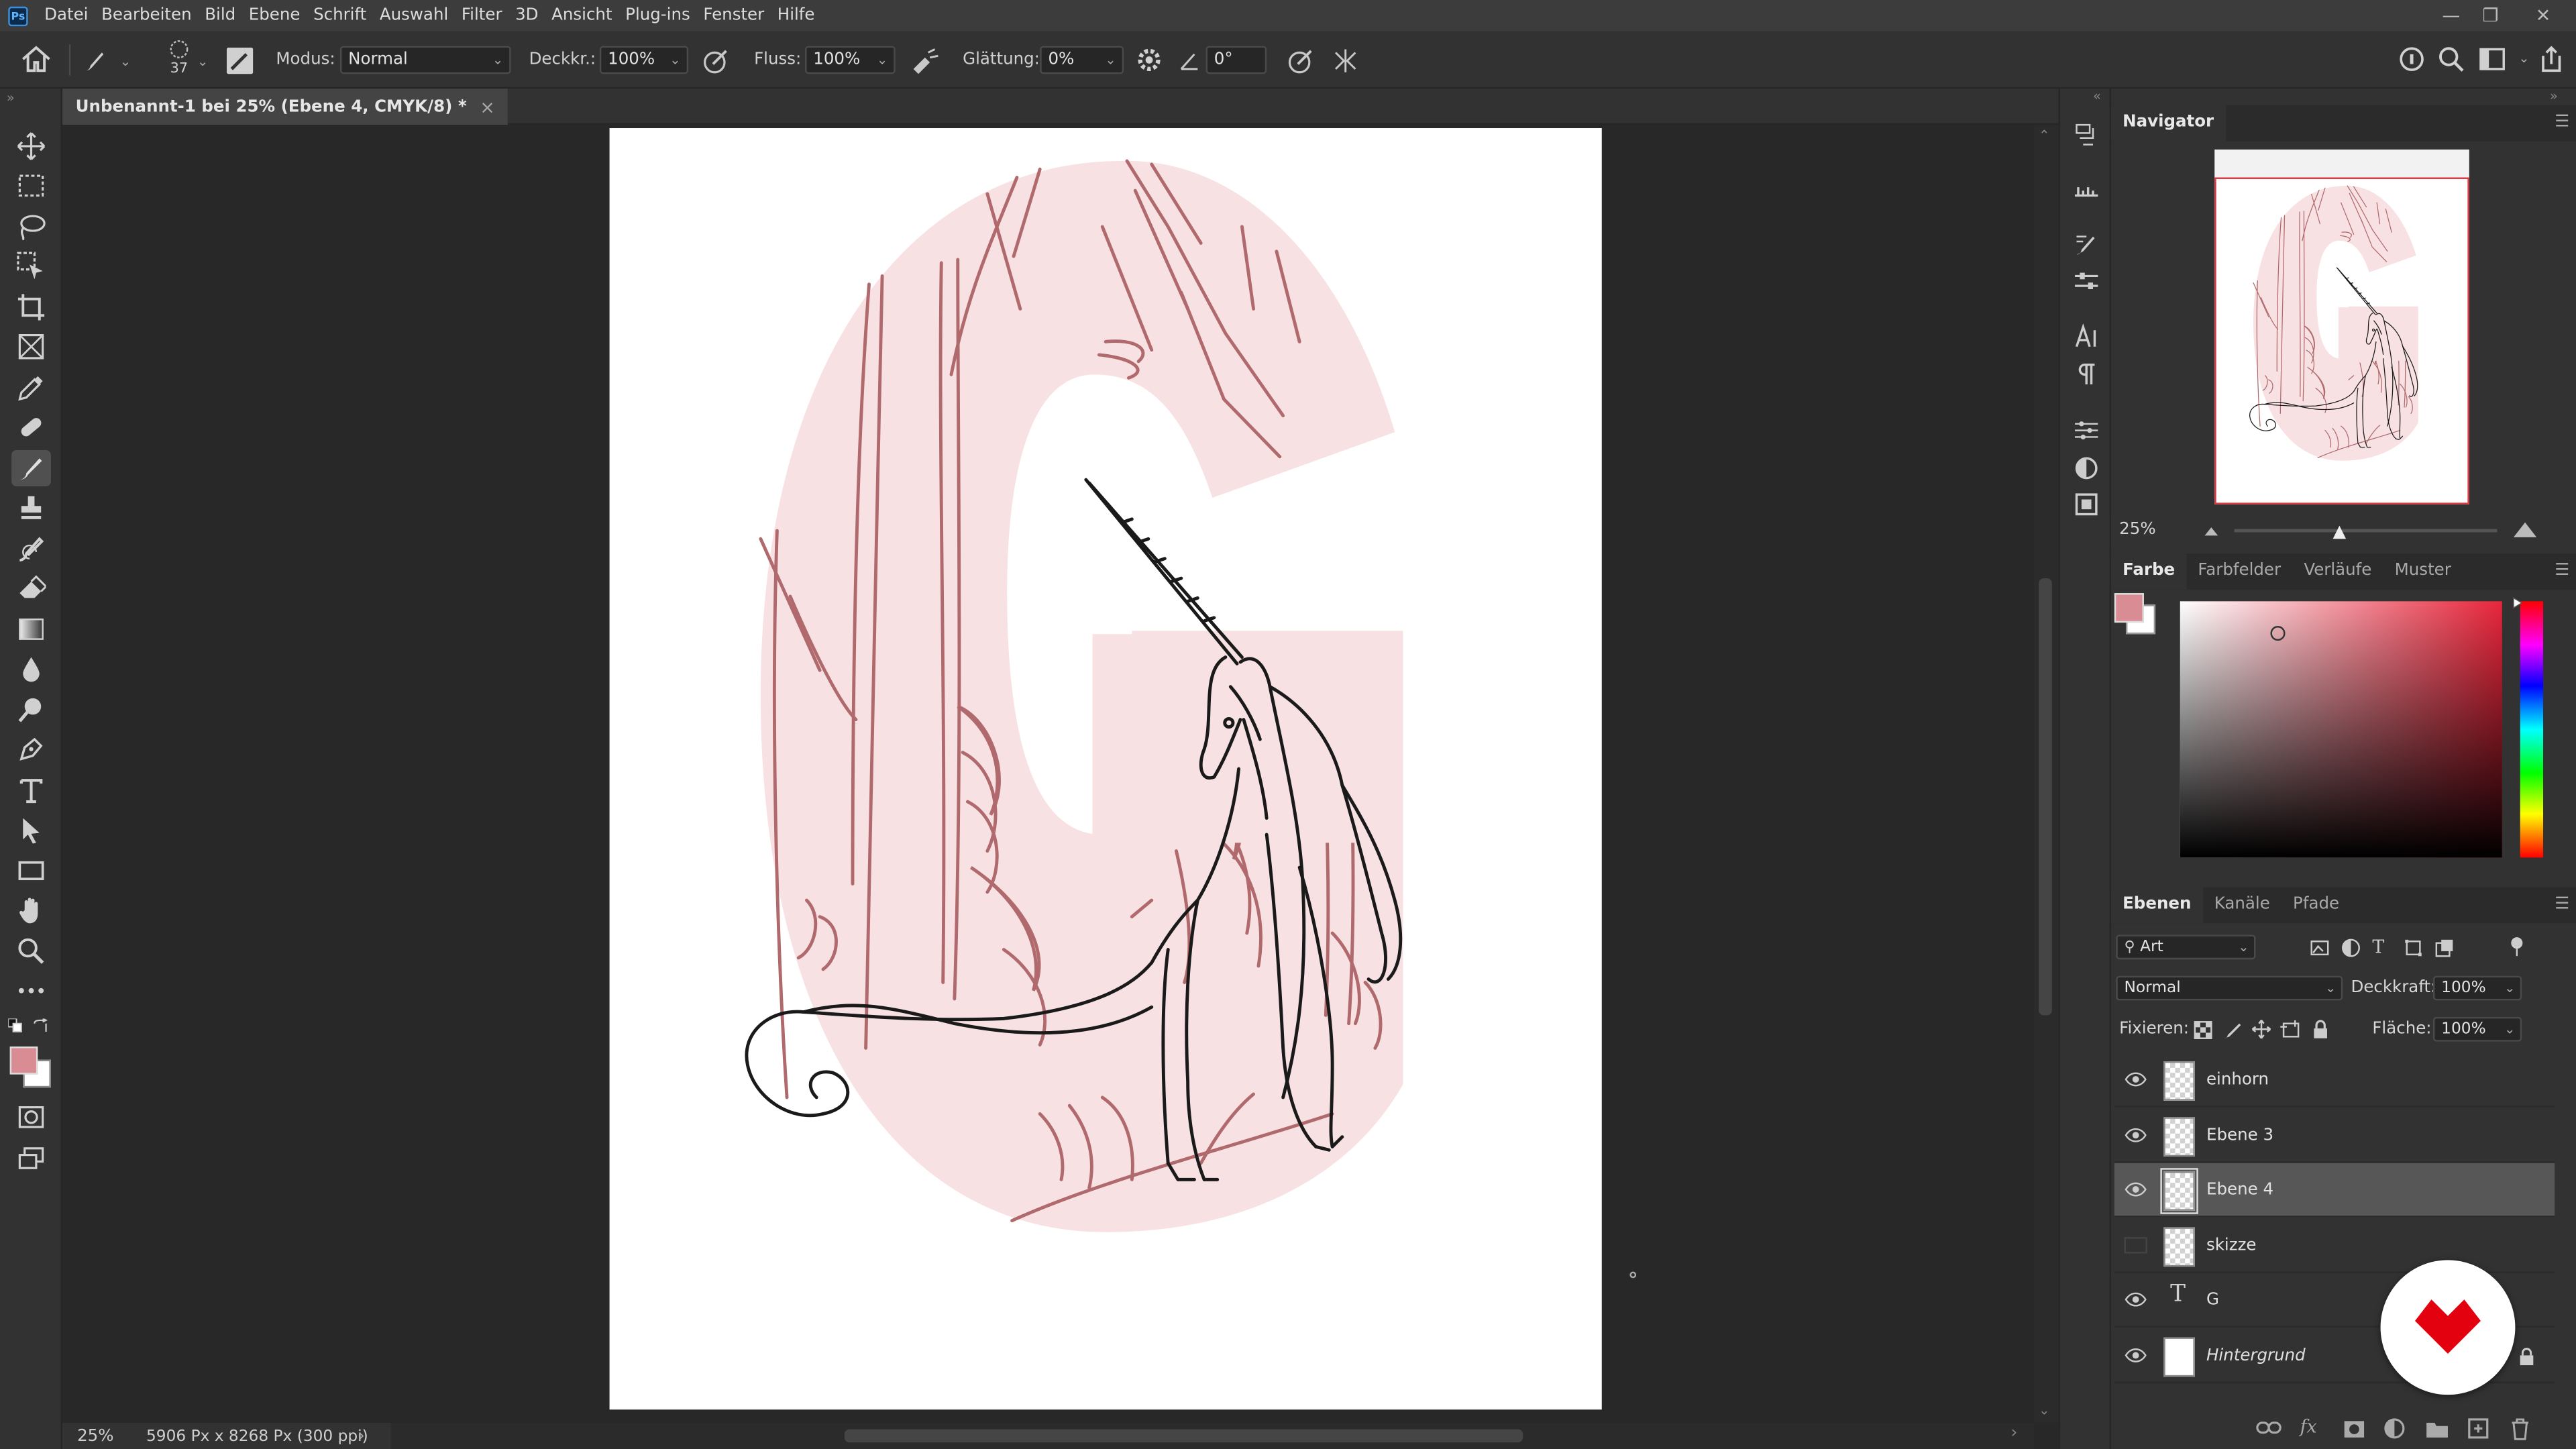 The image size is (2576, 1449). What do you see at coordinates (2086, 135) in the screenshot?
I see `history-icon` at bounding box center [2086, 135].